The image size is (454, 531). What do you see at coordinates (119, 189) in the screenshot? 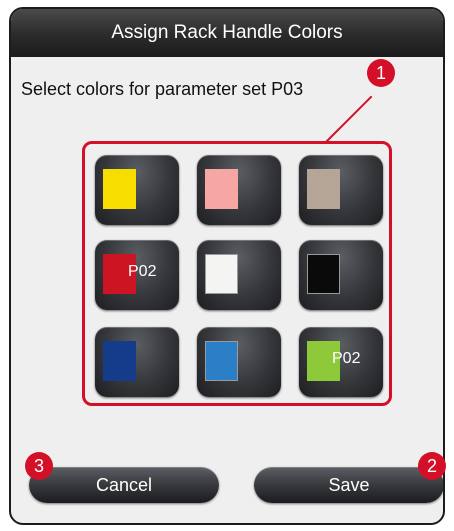
I see `color-swatch-yellow` at bounding box center [119, 189].